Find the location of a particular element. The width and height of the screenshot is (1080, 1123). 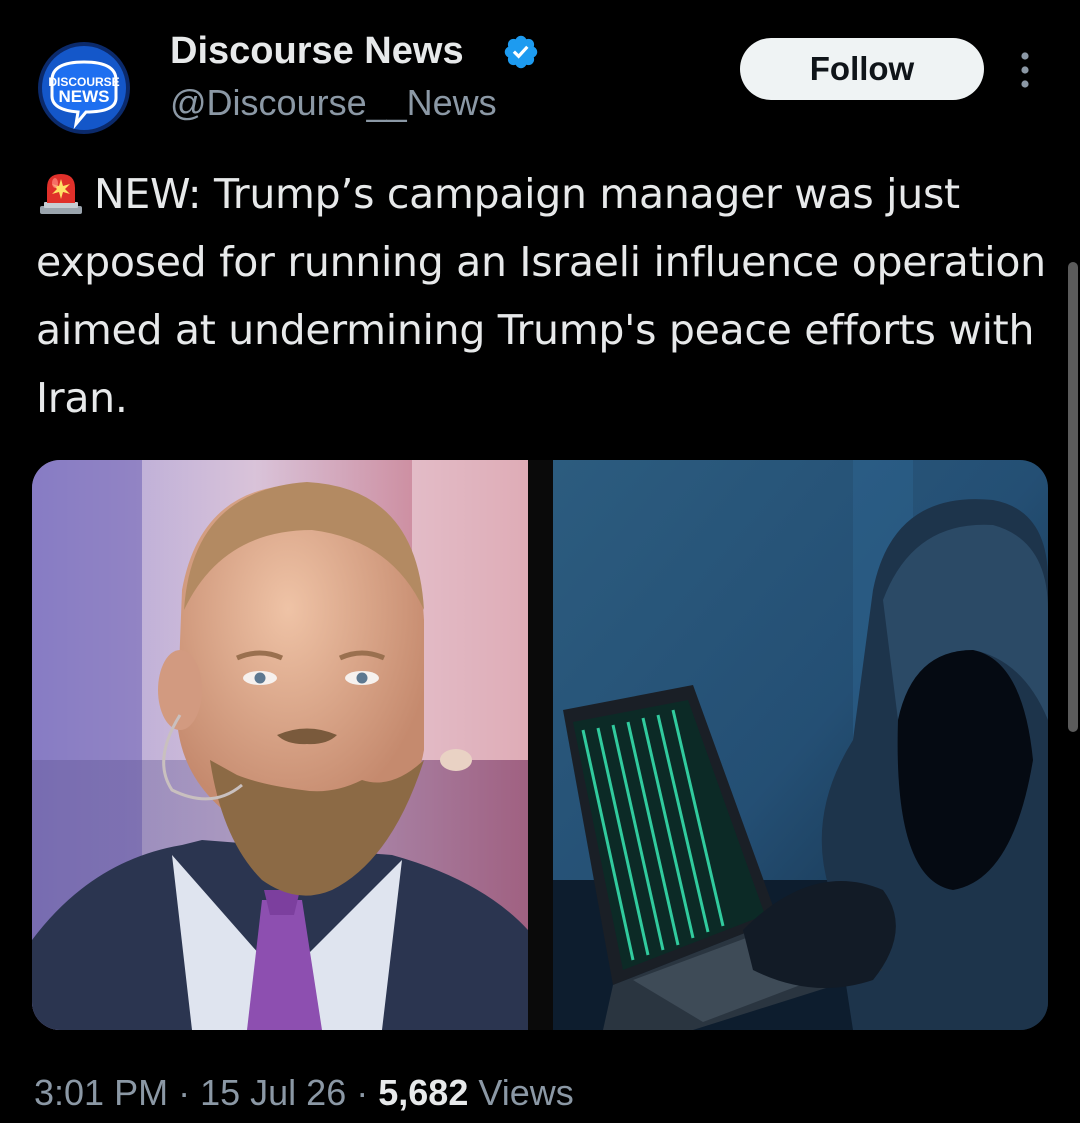

views-count: 5,682 is located at coordinates (423, 1092).